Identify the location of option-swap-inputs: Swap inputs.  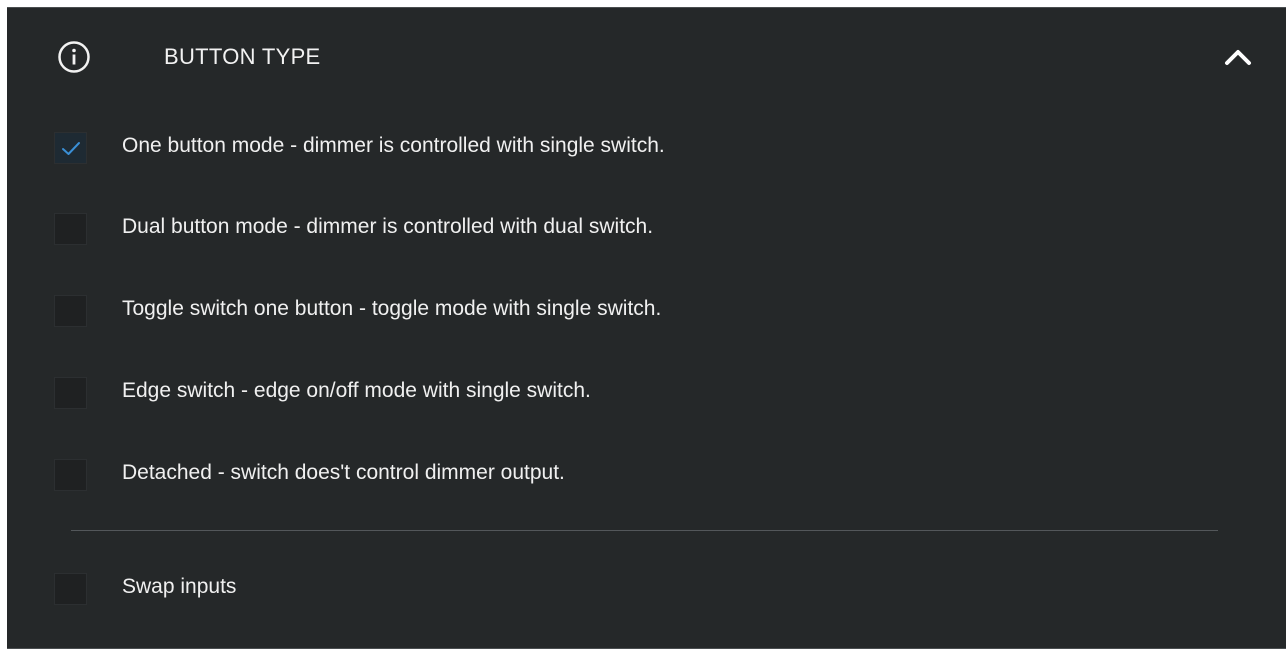
(646, 588).